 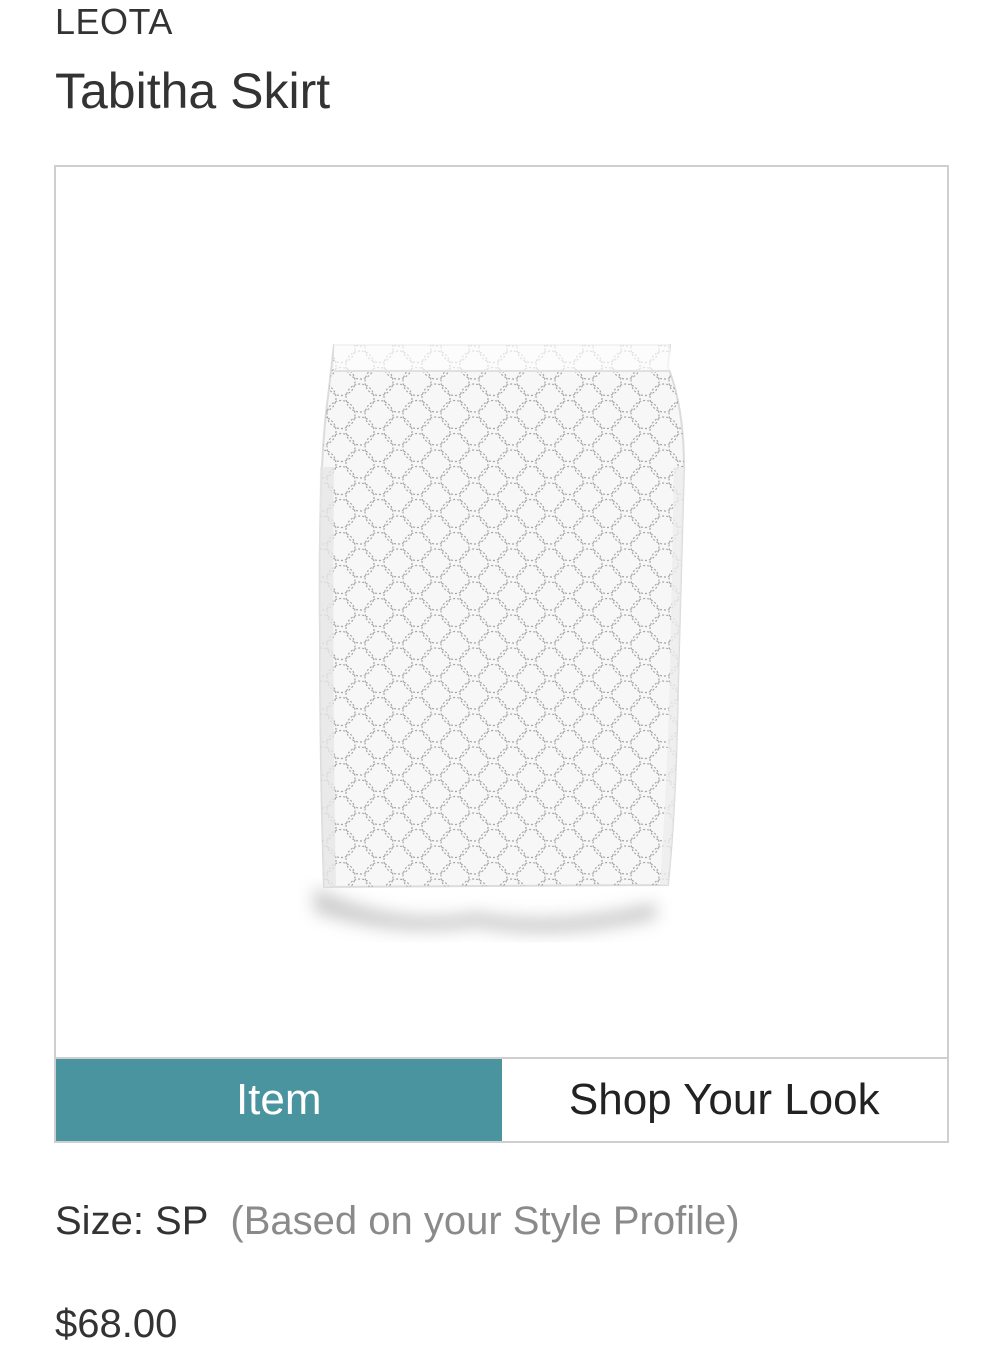 What do you see at coordinates (116, 1324) in the screenshot?
I see `product-price: $68.00` at bounding box center [116, 1324].